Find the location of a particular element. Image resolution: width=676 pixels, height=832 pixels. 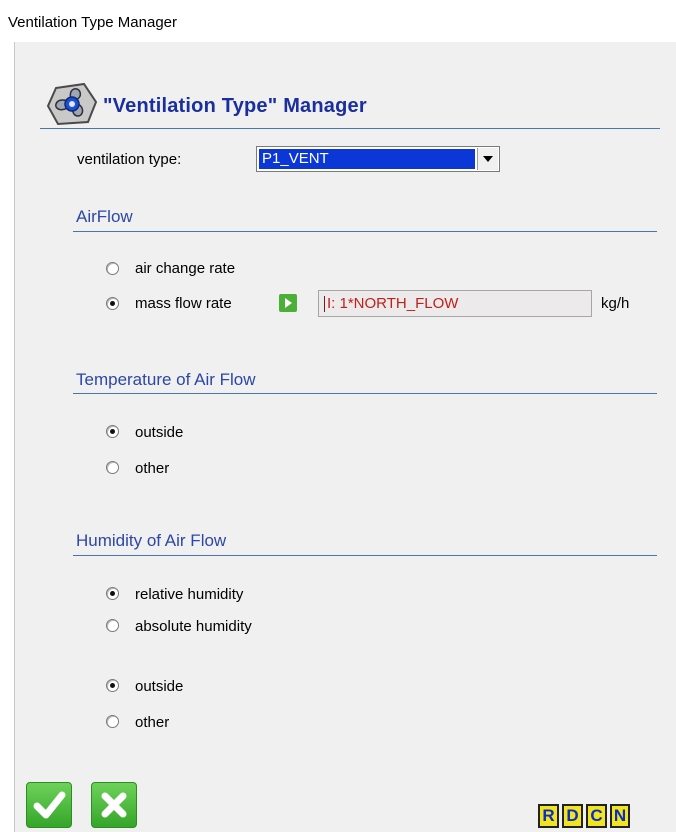

temperature-divider is located at coordinates (365, 393).